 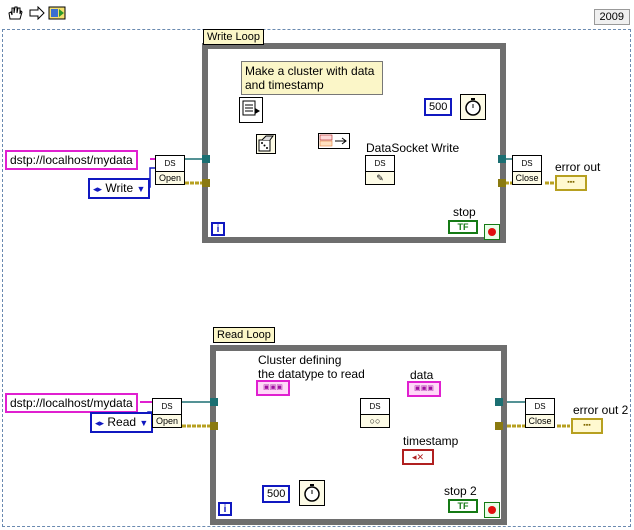 I want to click on datasocket-open-vi-read: DS Open, so click(x=167, y=413).